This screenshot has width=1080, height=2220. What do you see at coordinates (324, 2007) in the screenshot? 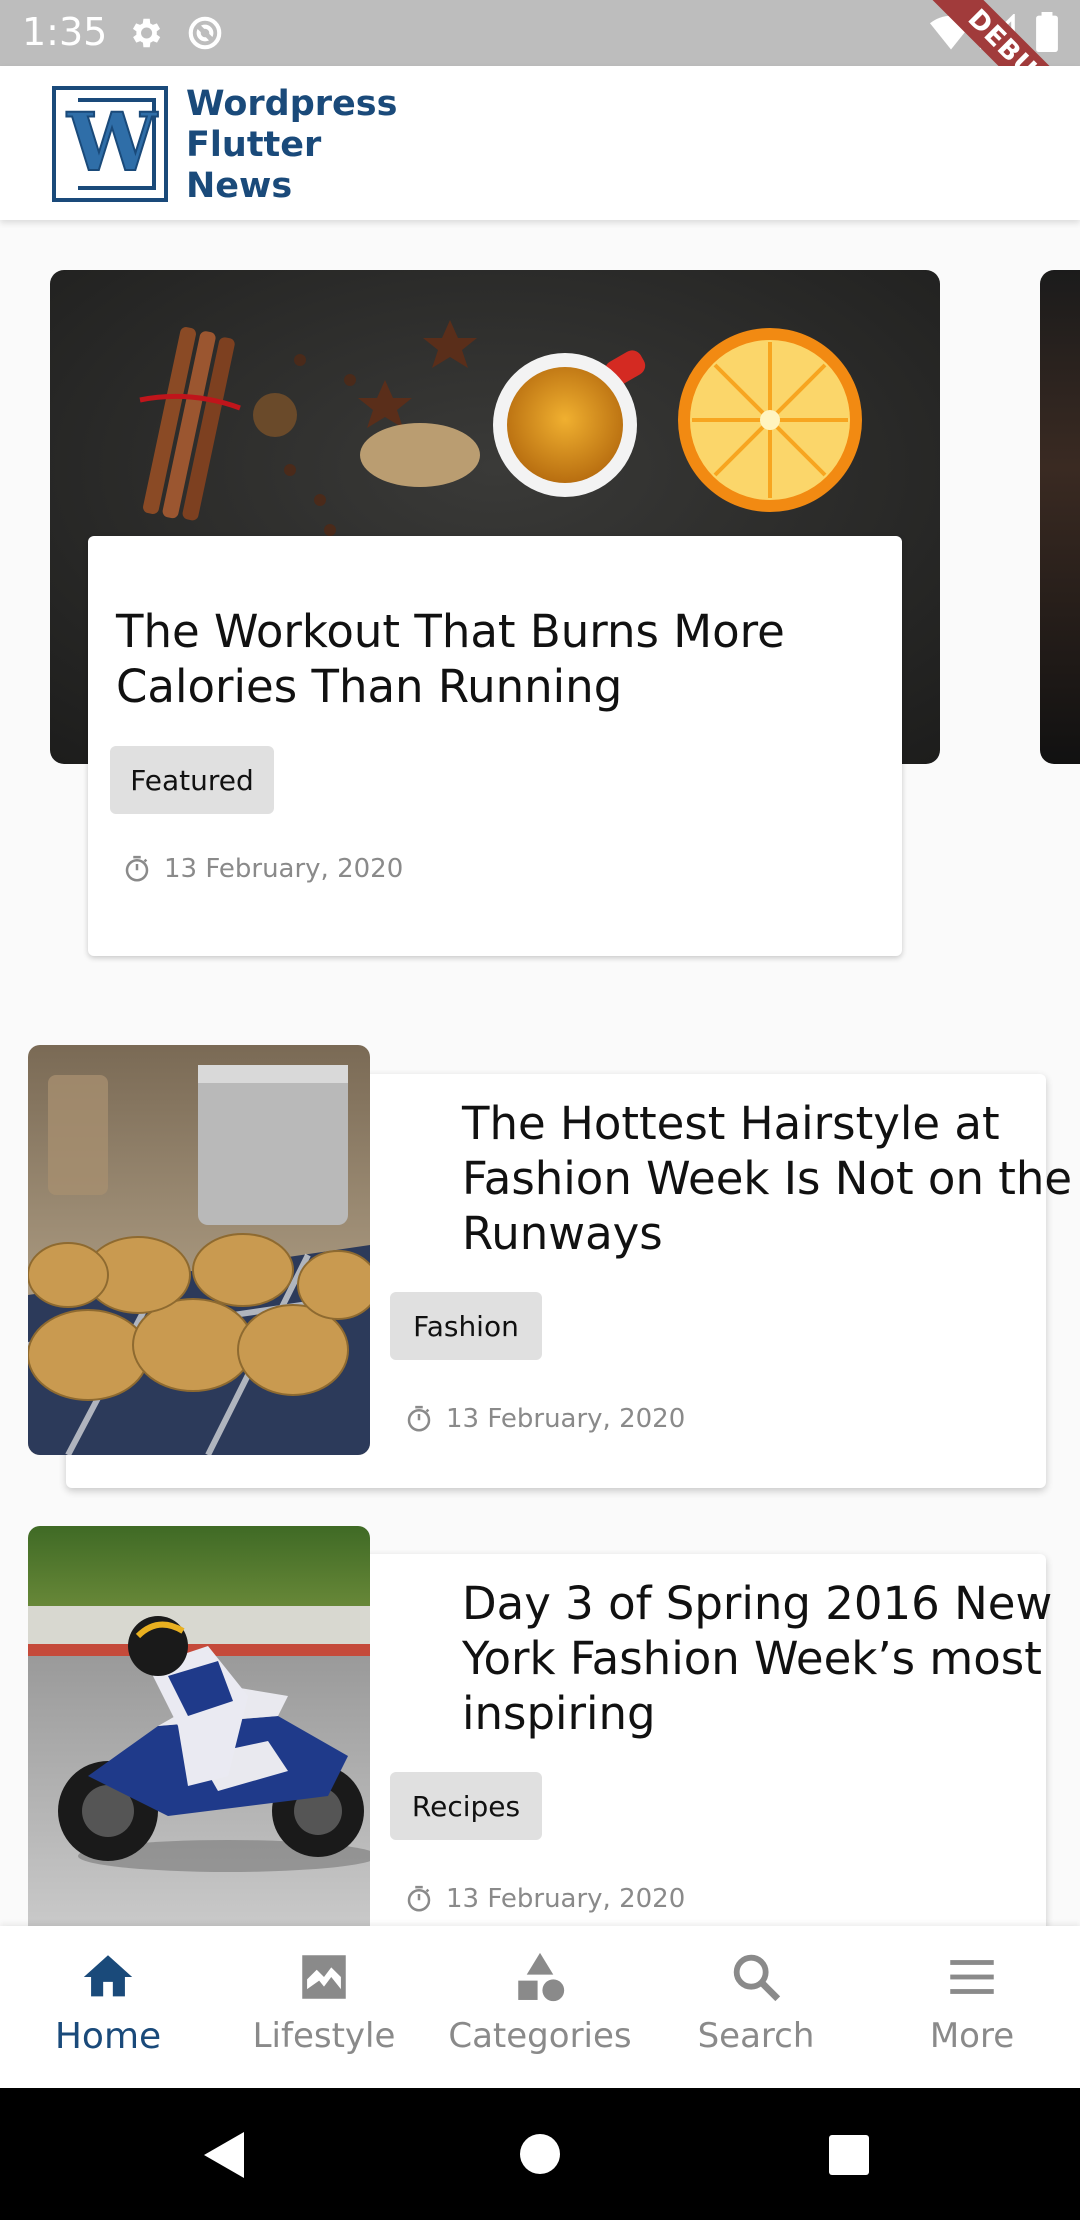
I see `nav-item-lifestyle: Lifestyle` at bounding box center [324, 2007].